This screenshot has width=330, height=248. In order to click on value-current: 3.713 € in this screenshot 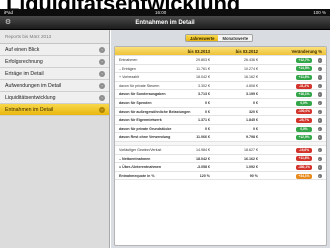, I will do `click(204, 94)`.